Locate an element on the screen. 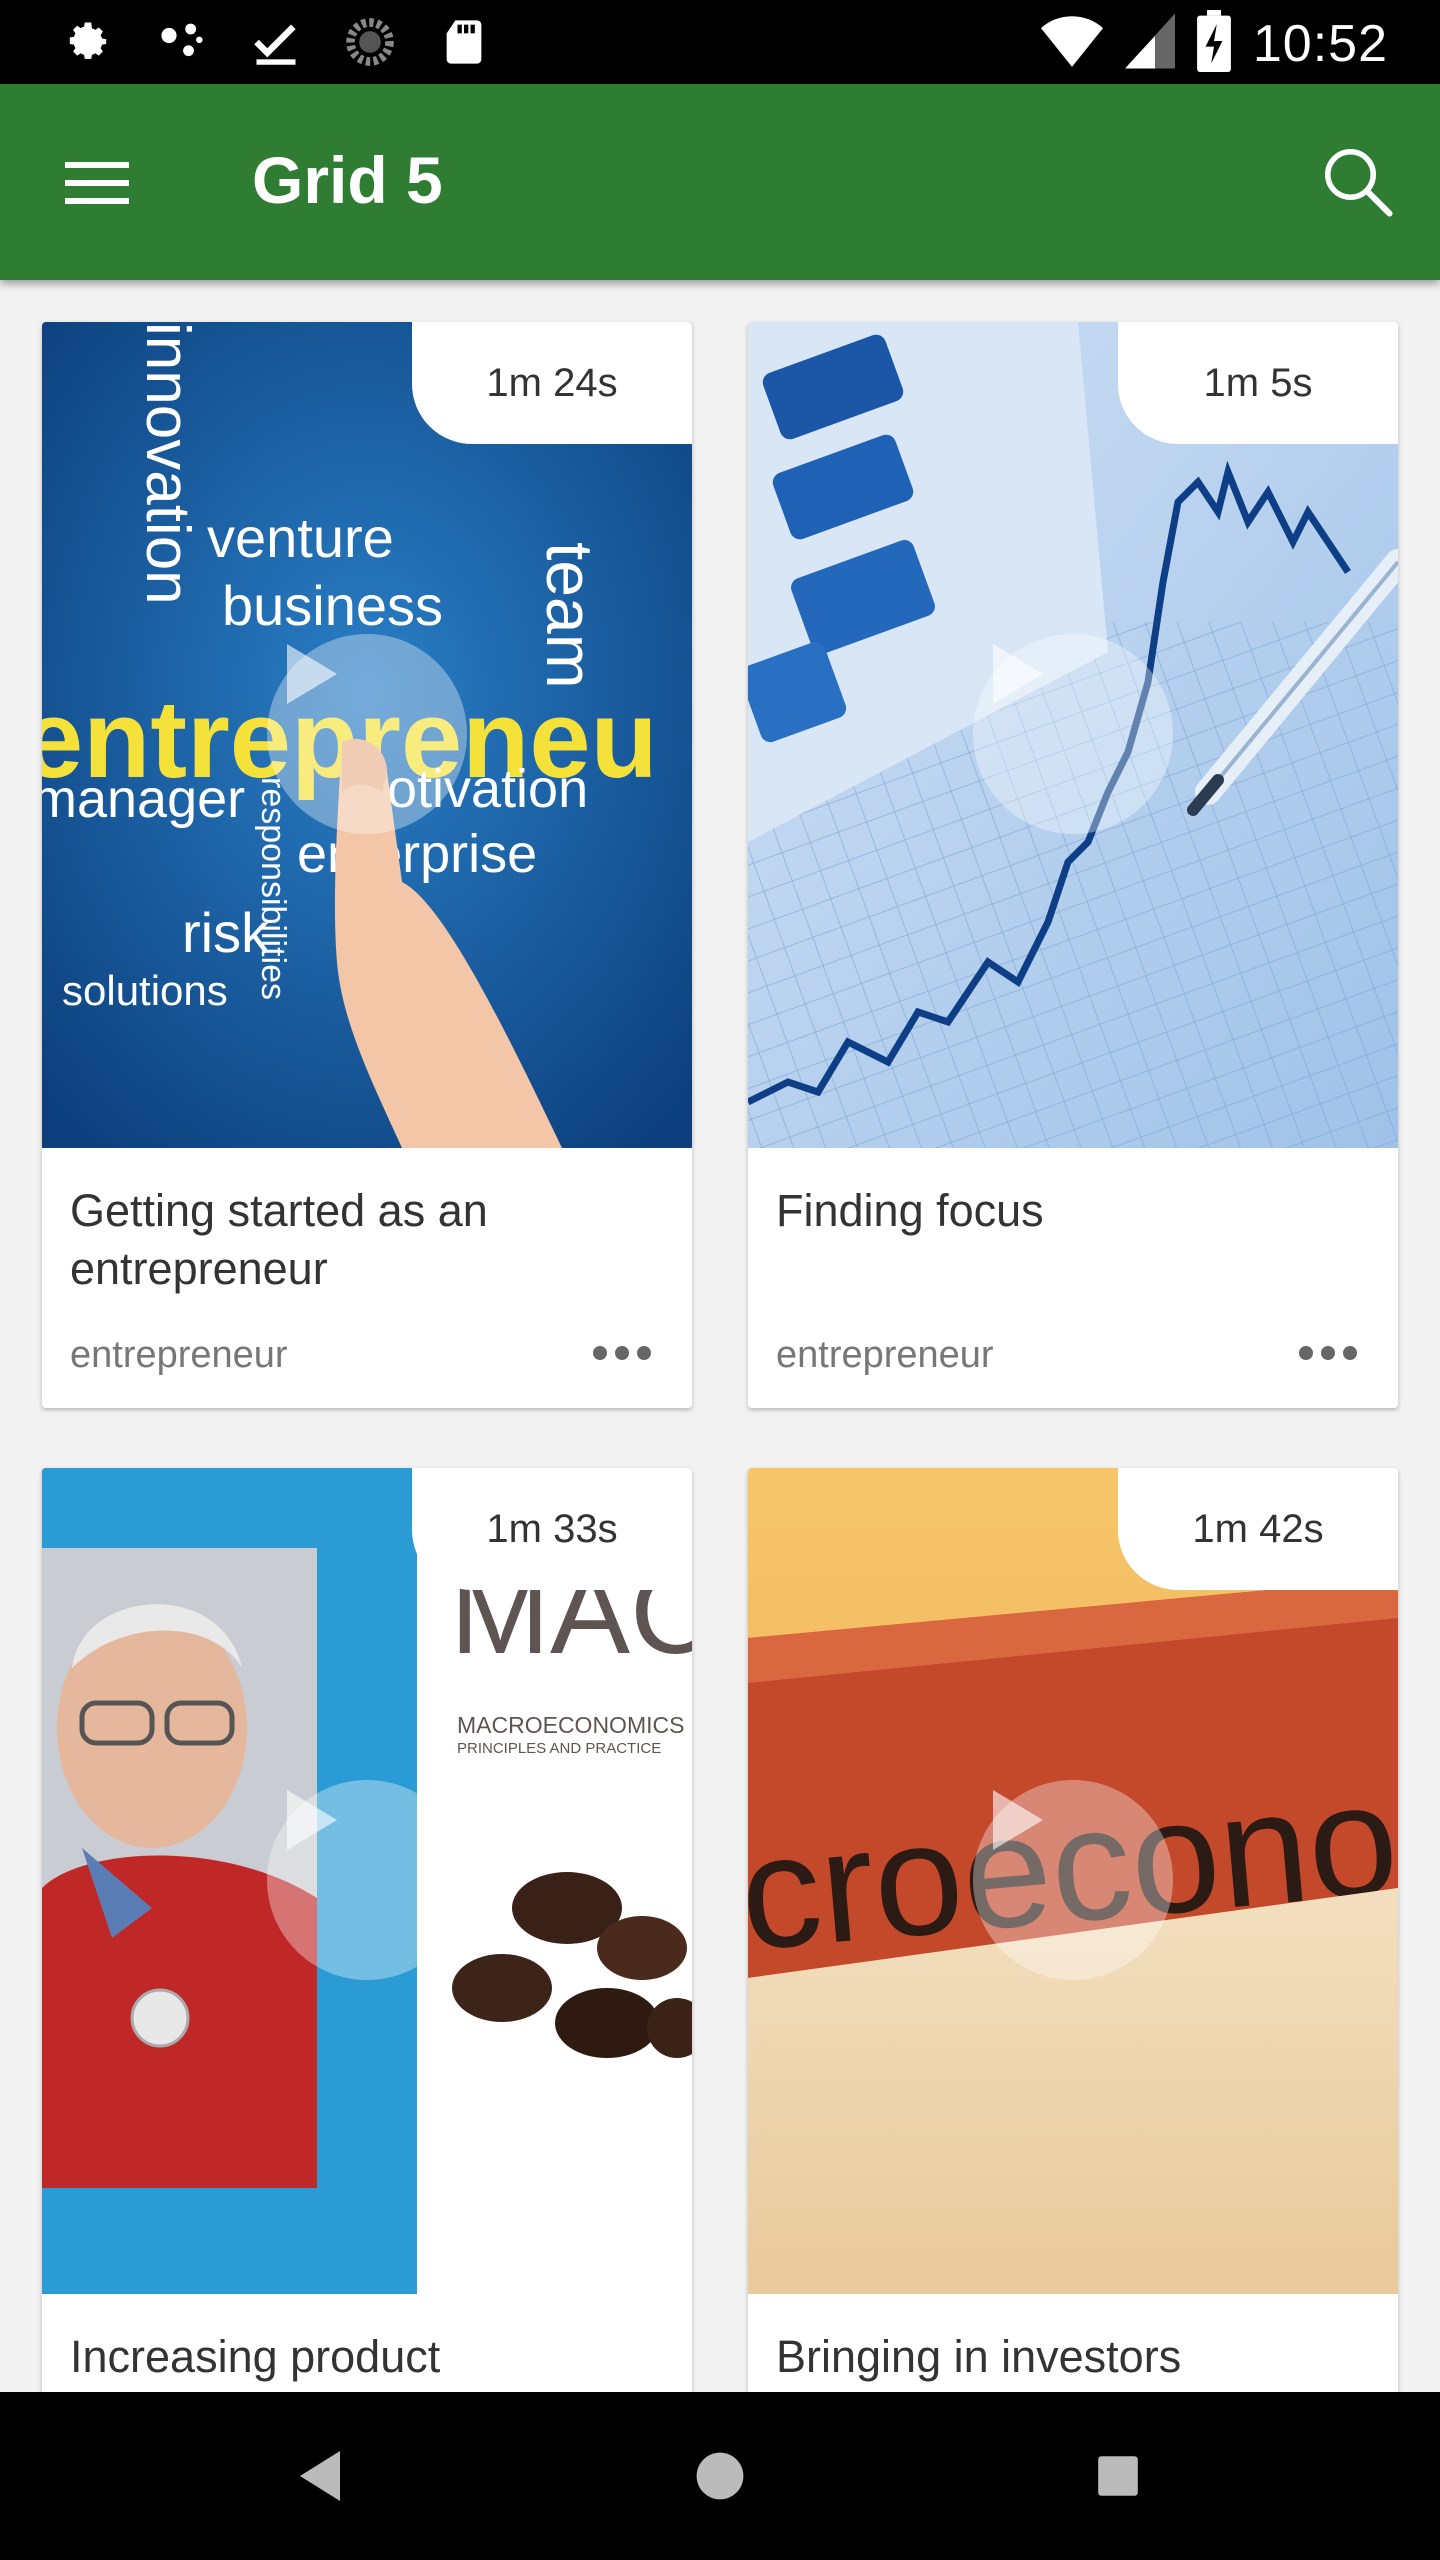  thumb-word: solutions is located at coordinates (145, 990).